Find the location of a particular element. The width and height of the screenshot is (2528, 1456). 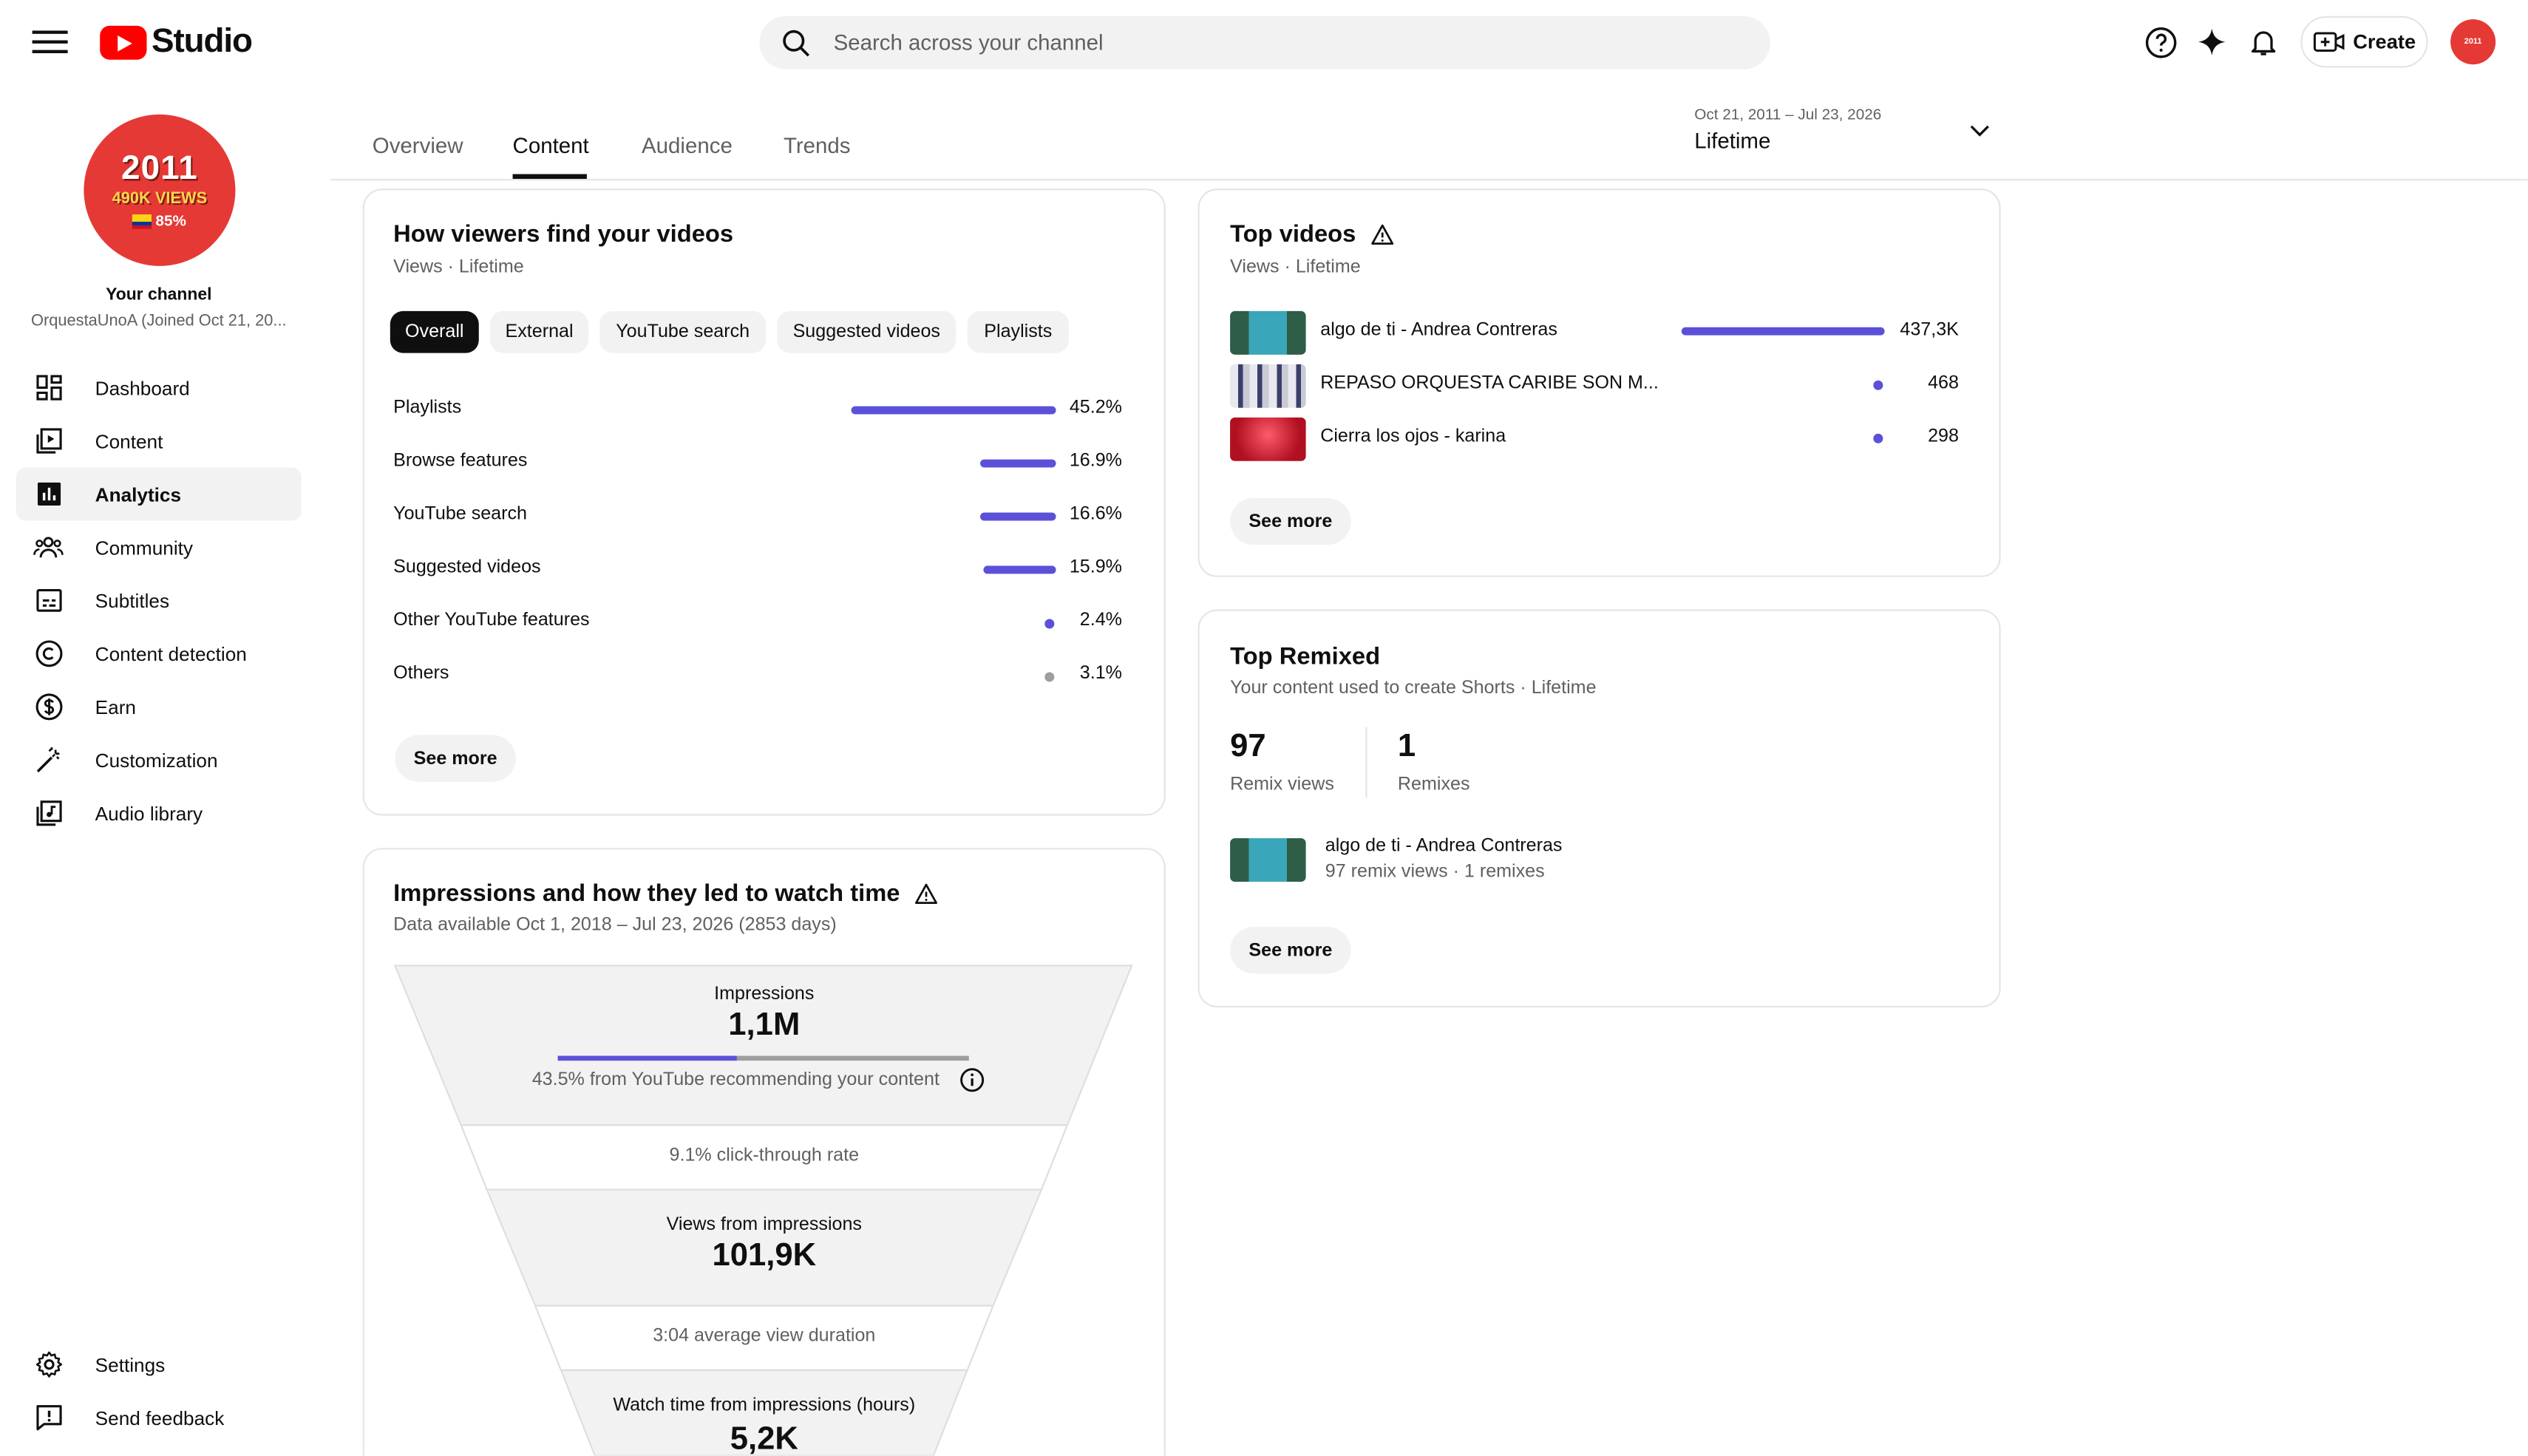

tab-overview: Overview is located at coordinates (418, 146).